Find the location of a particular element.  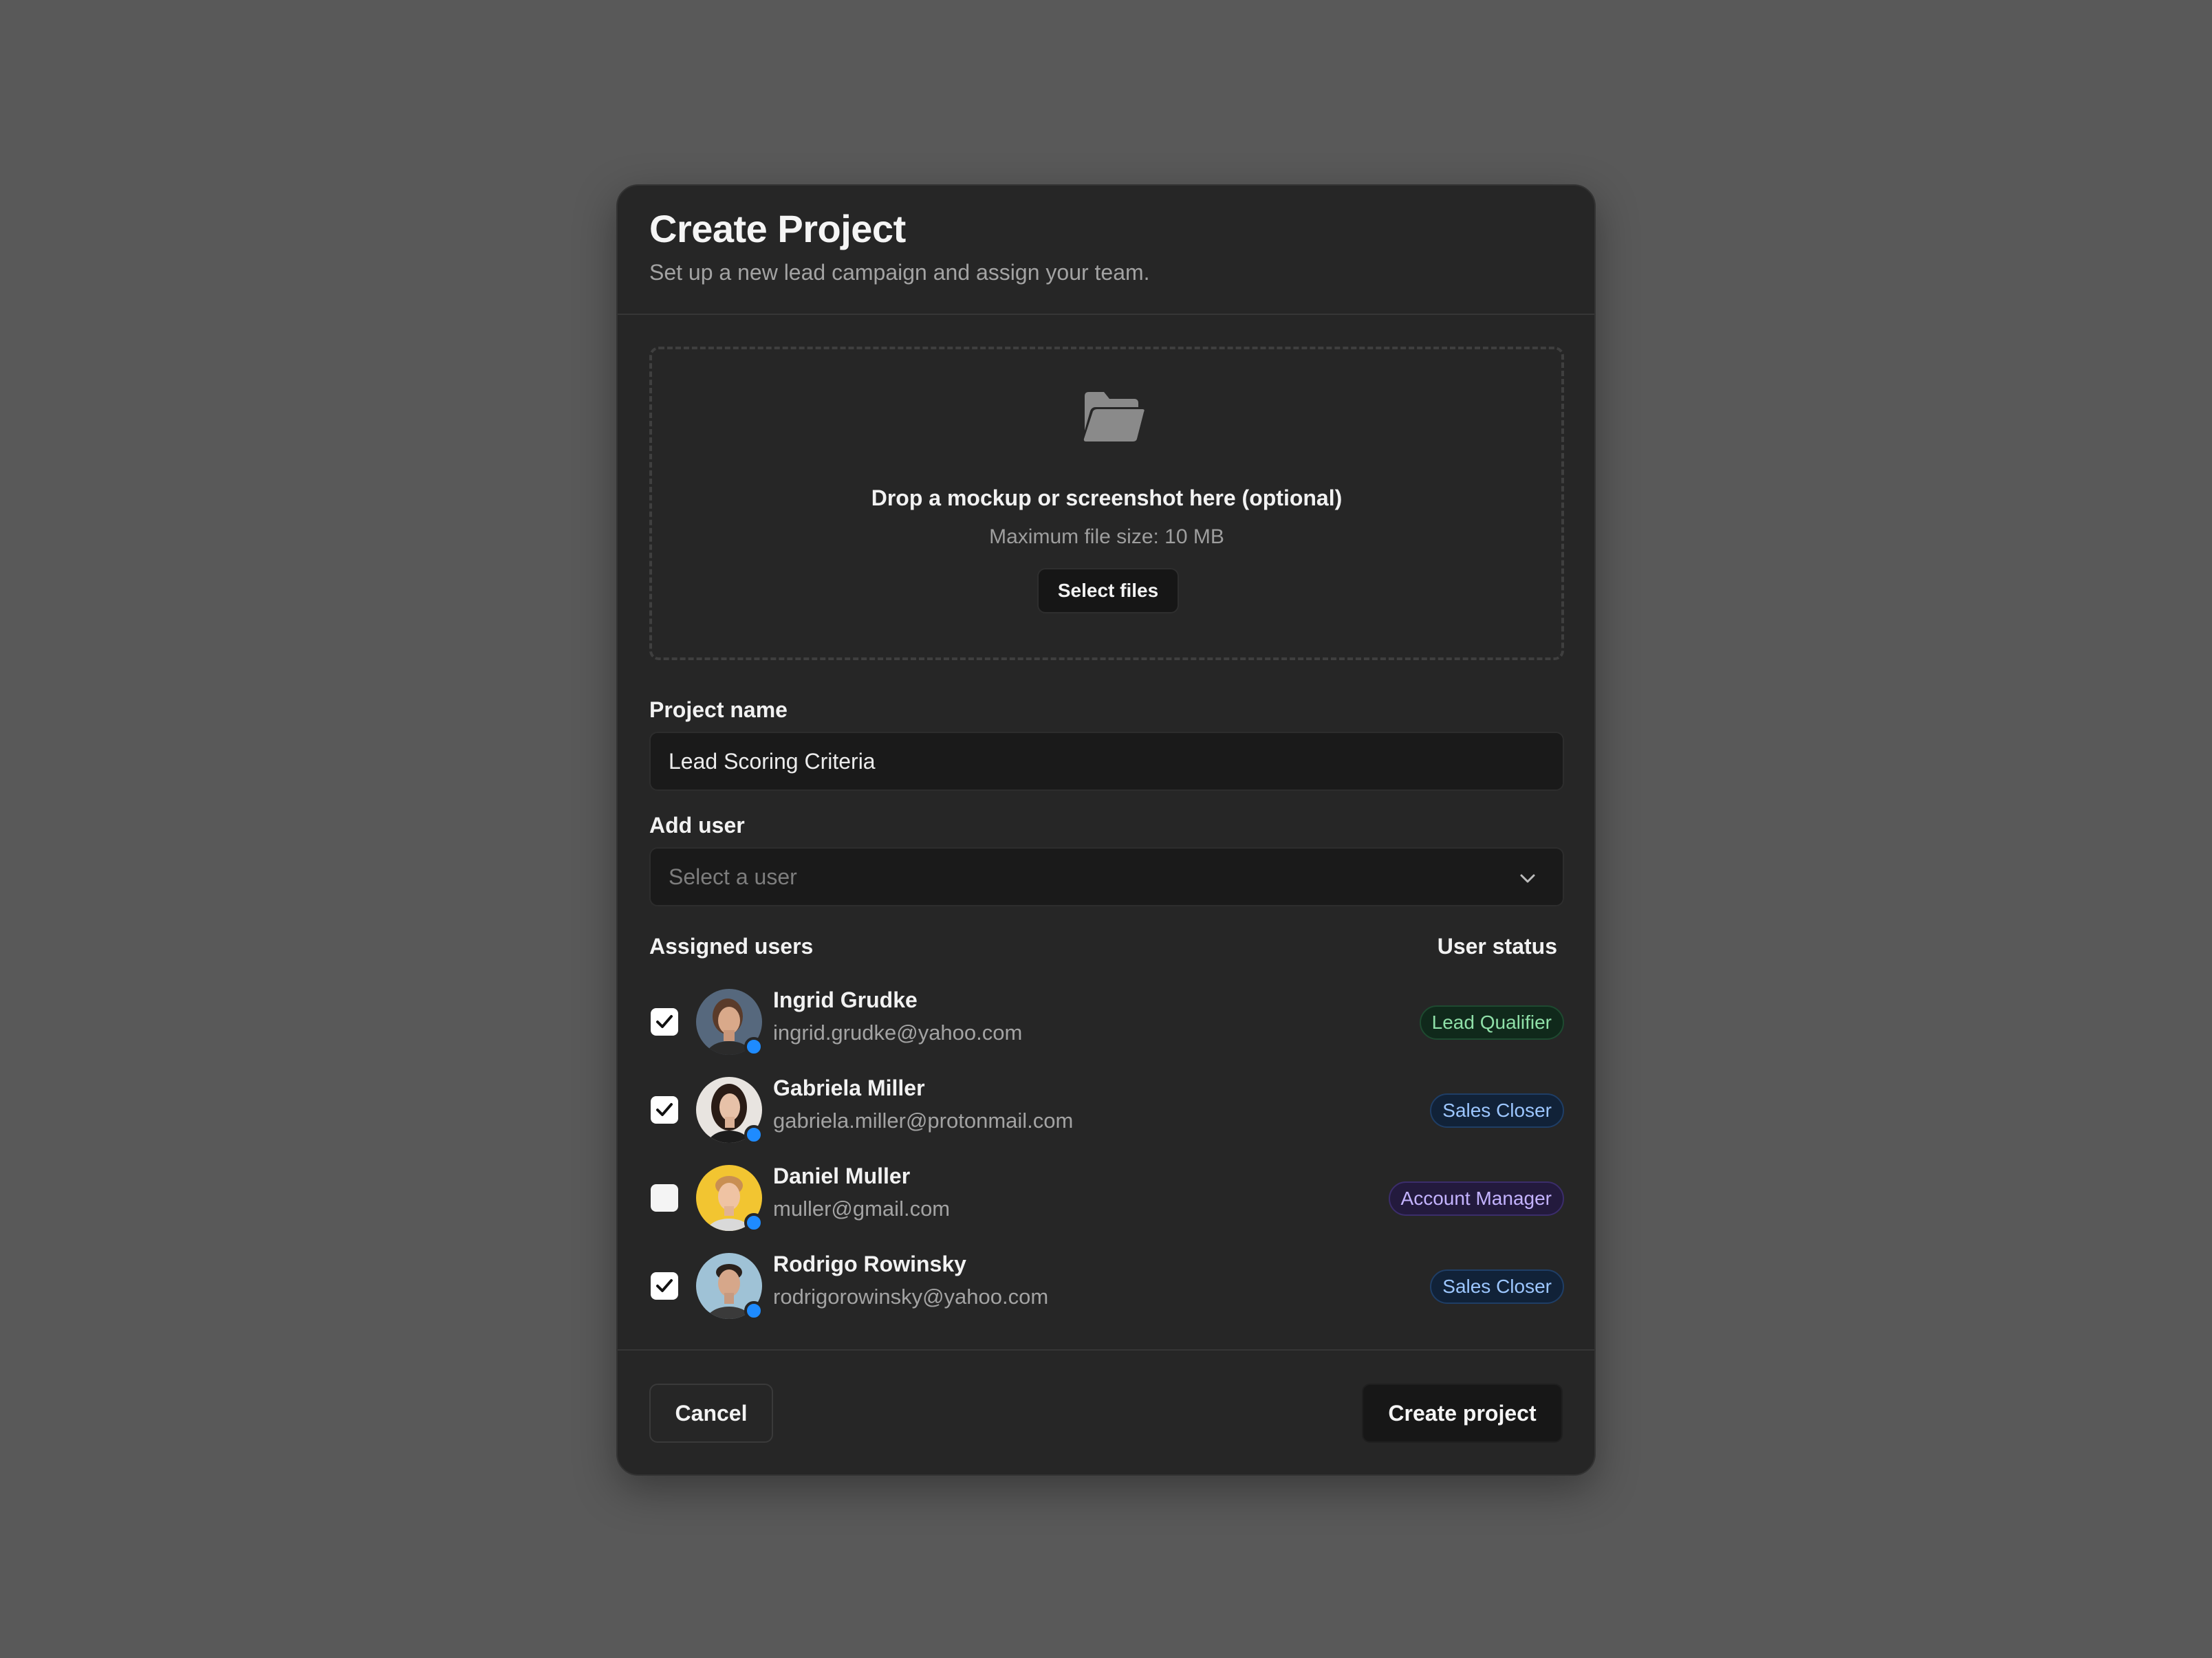

dropzone-hint: Maximum file size: 10 MB is located at coordinates (1106, 536).